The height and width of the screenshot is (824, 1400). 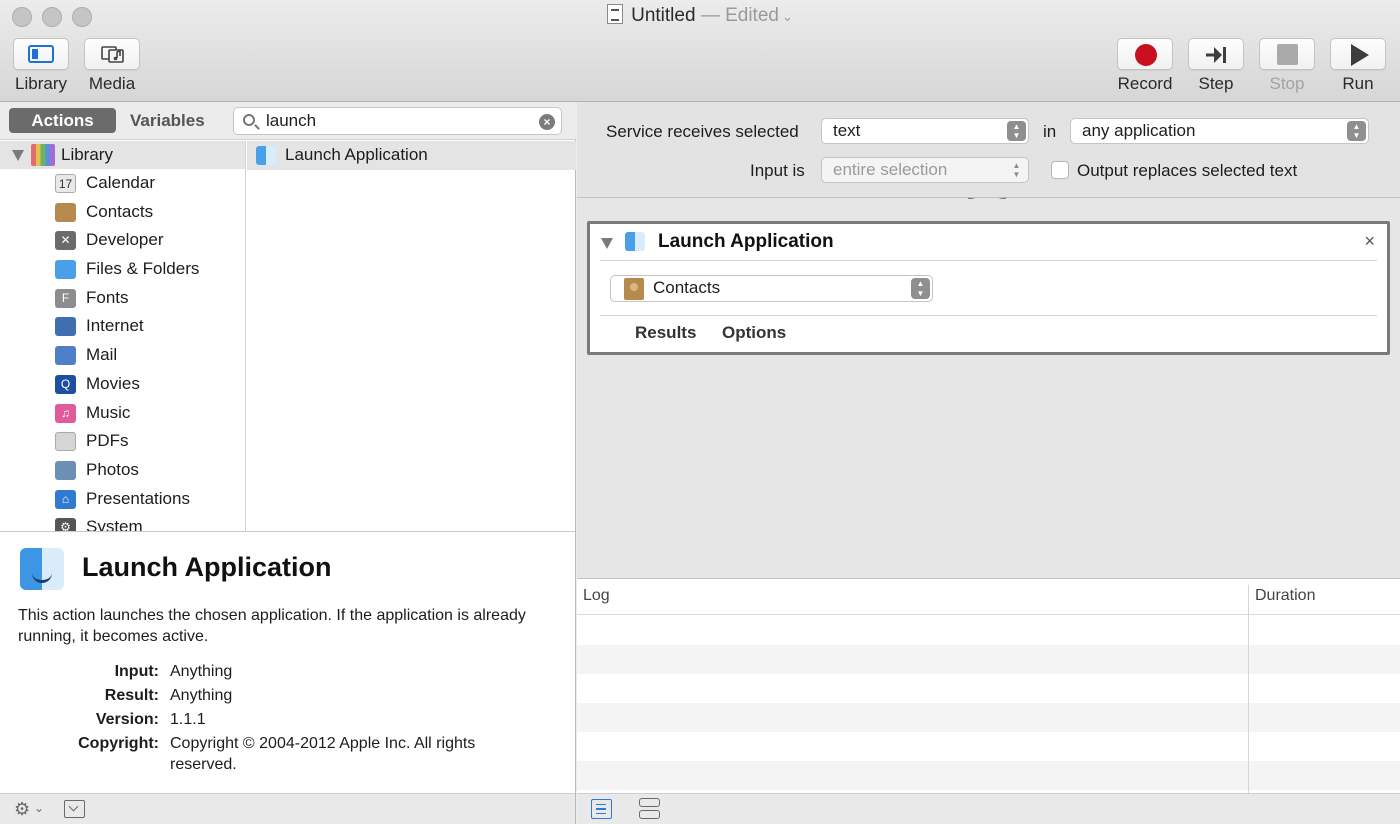 I want to click on run-button, so click(x=1358, y=54).